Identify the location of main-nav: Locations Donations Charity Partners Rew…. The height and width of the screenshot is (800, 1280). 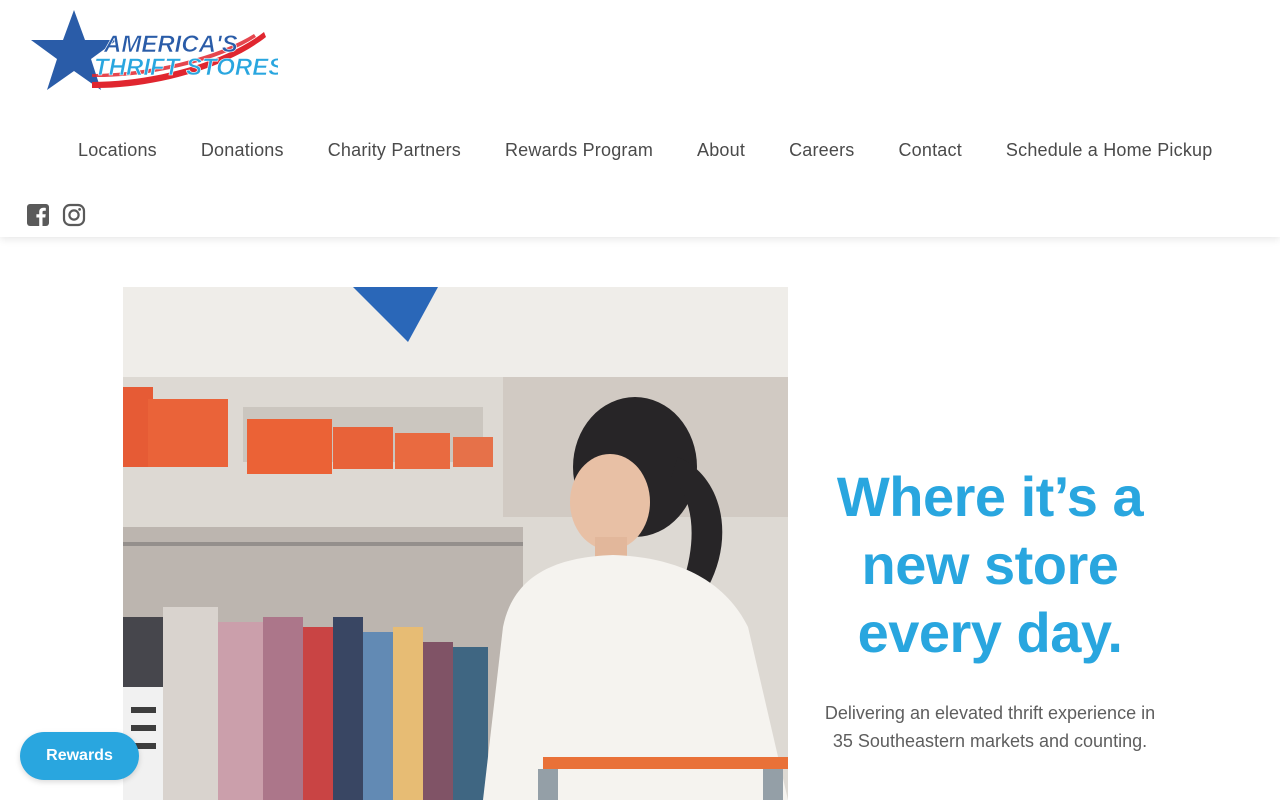
(646, 150).